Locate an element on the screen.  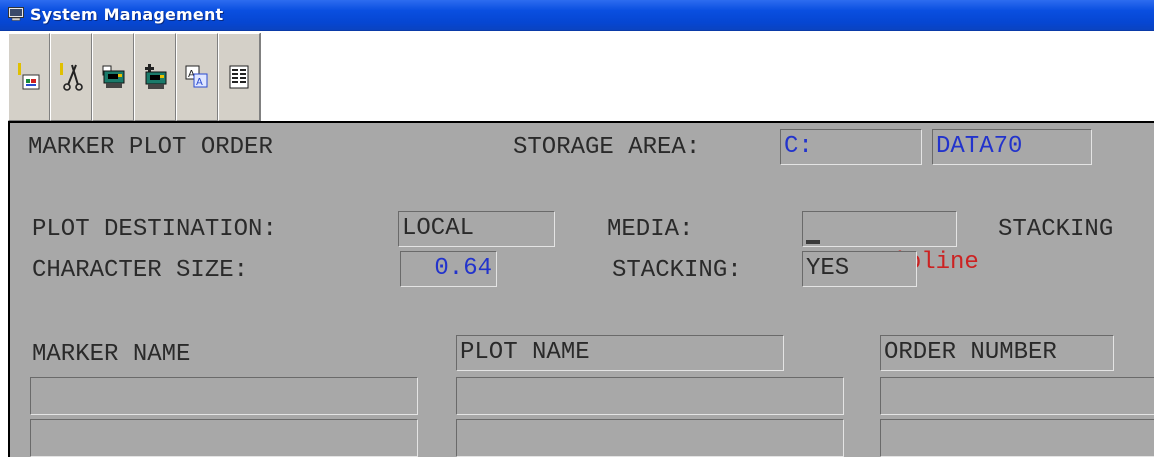
list-button is located at coordinates (239, 77).